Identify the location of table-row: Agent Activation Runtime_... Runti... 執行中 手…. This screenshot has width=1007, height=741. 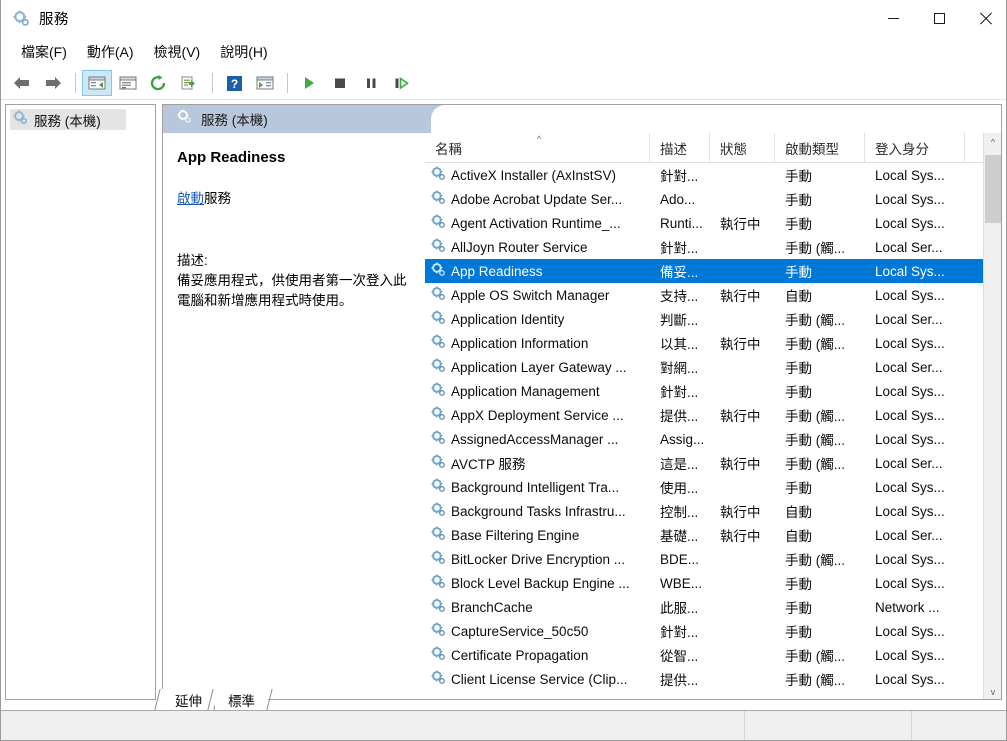
(713, 223).